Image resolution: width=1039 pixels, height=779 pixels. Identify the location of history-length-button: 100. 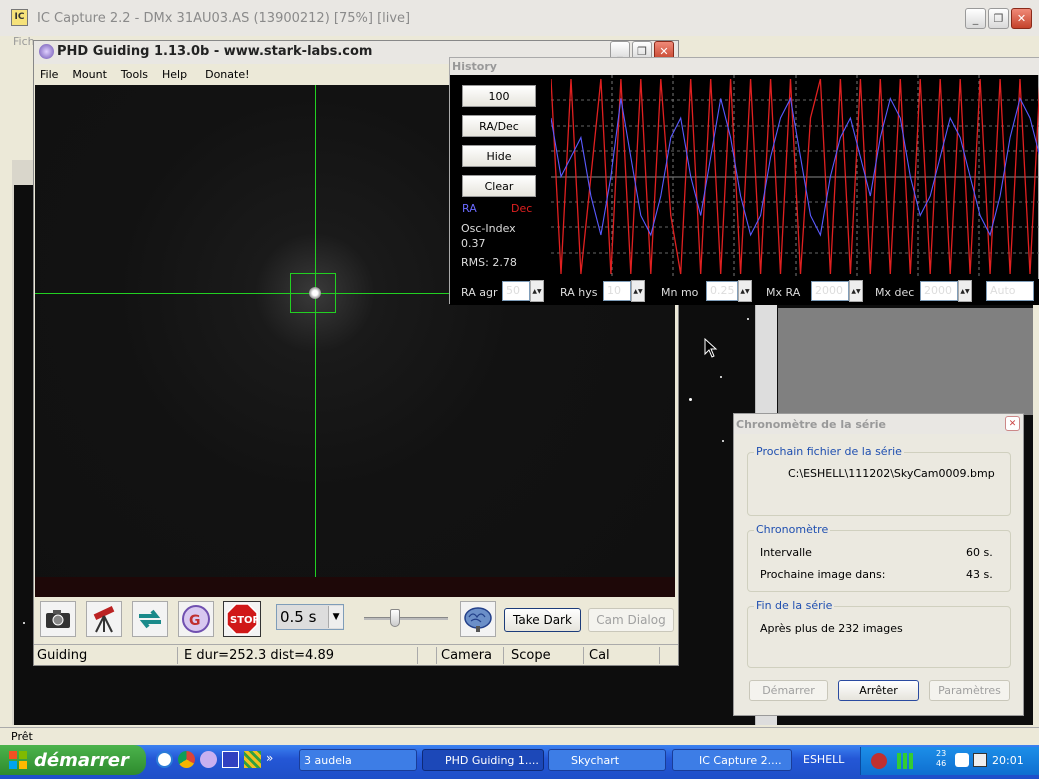
(499, 96).